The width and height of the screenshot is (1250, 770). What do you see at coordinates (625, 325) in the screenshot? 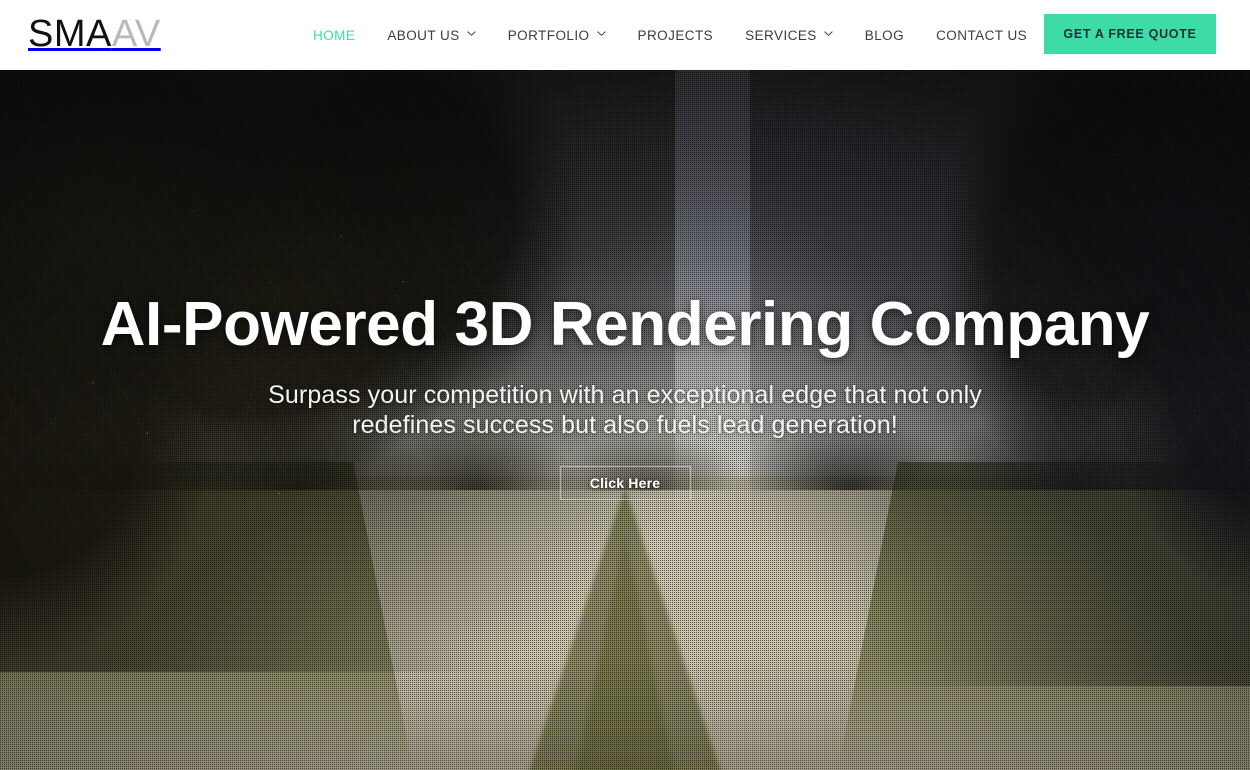
I see `hero-title: AI-Powered 3D Rendering Company` at bounding box center [625, 325].